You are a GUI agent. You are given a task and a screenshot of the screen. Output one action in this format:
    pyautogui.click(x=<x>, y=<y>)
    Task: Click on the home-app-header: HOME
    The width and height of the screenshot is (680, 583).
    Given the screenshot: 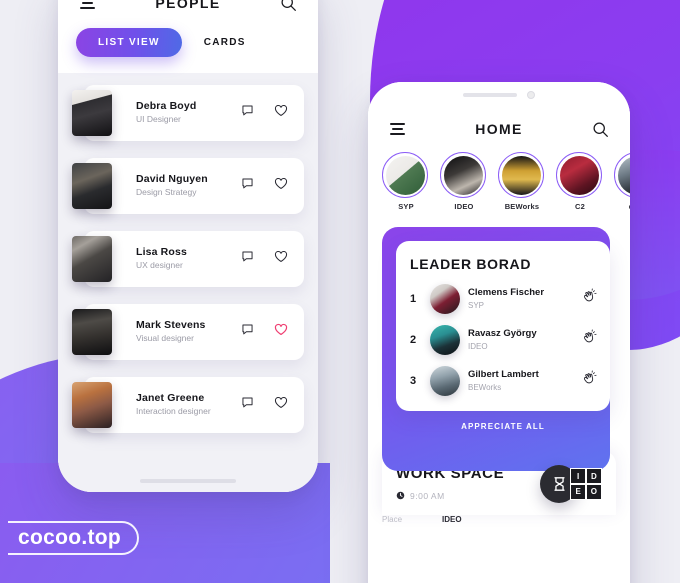 What is the action you would take?
    pyautogui.click(x=499, y=127)
    